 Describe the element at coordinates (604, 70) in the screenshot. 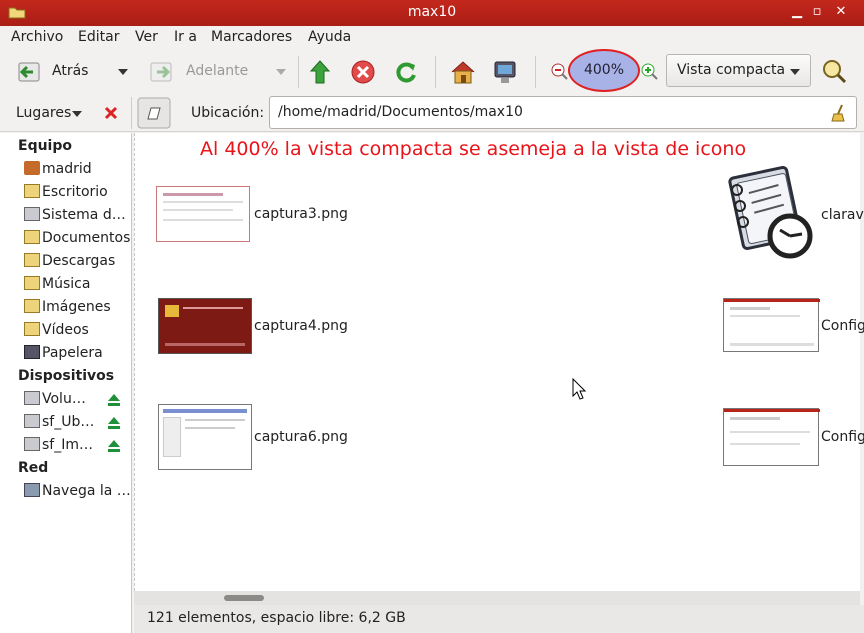

I see `zoom-level-indicator: 400%` at that location.